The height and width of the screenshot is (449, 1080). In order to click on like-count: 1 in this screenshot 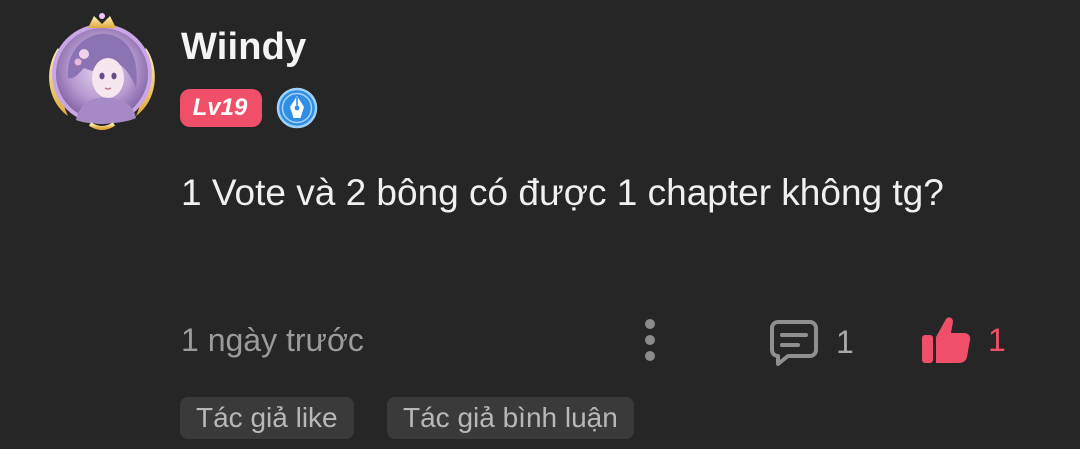, I will do `click(997, 339)`.